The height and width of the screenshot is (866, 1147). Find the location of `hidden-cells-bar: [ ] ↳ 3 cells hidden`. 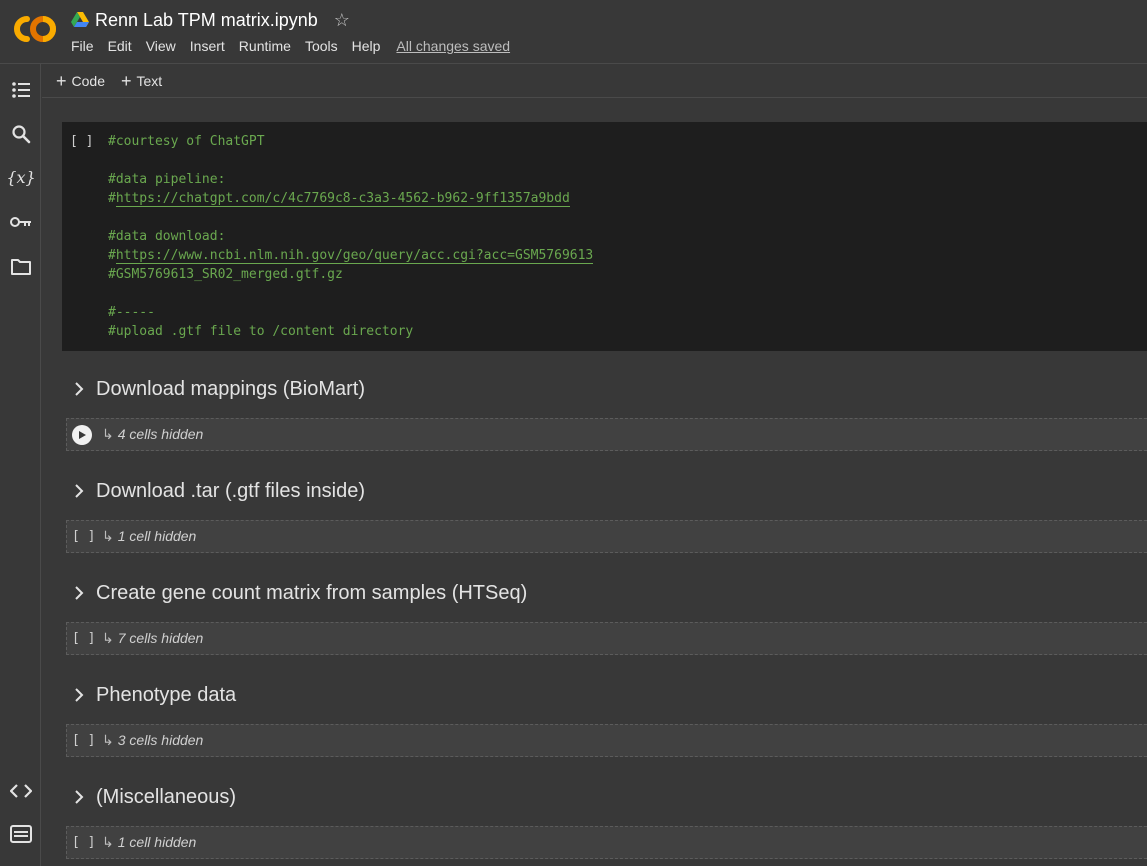

hidden-cells-bar: [ ] ↳ 3 cells hidden is located at coordinates (606, 740).